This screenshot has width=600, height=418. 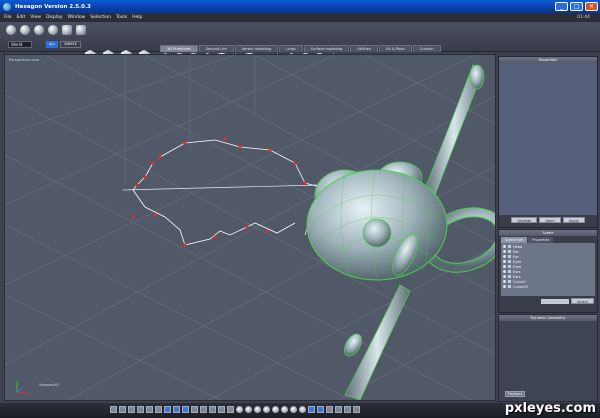 I want to click on layout-triple-icon, so click(x=140, y=409).